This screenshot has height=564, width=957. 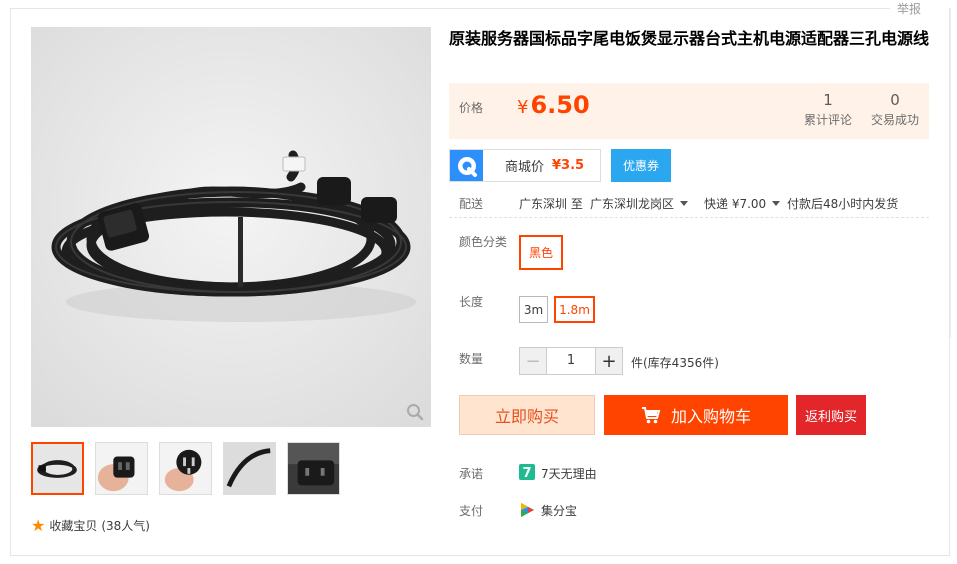 I want to click on length-label: 长度, so click(x=471, y=302).